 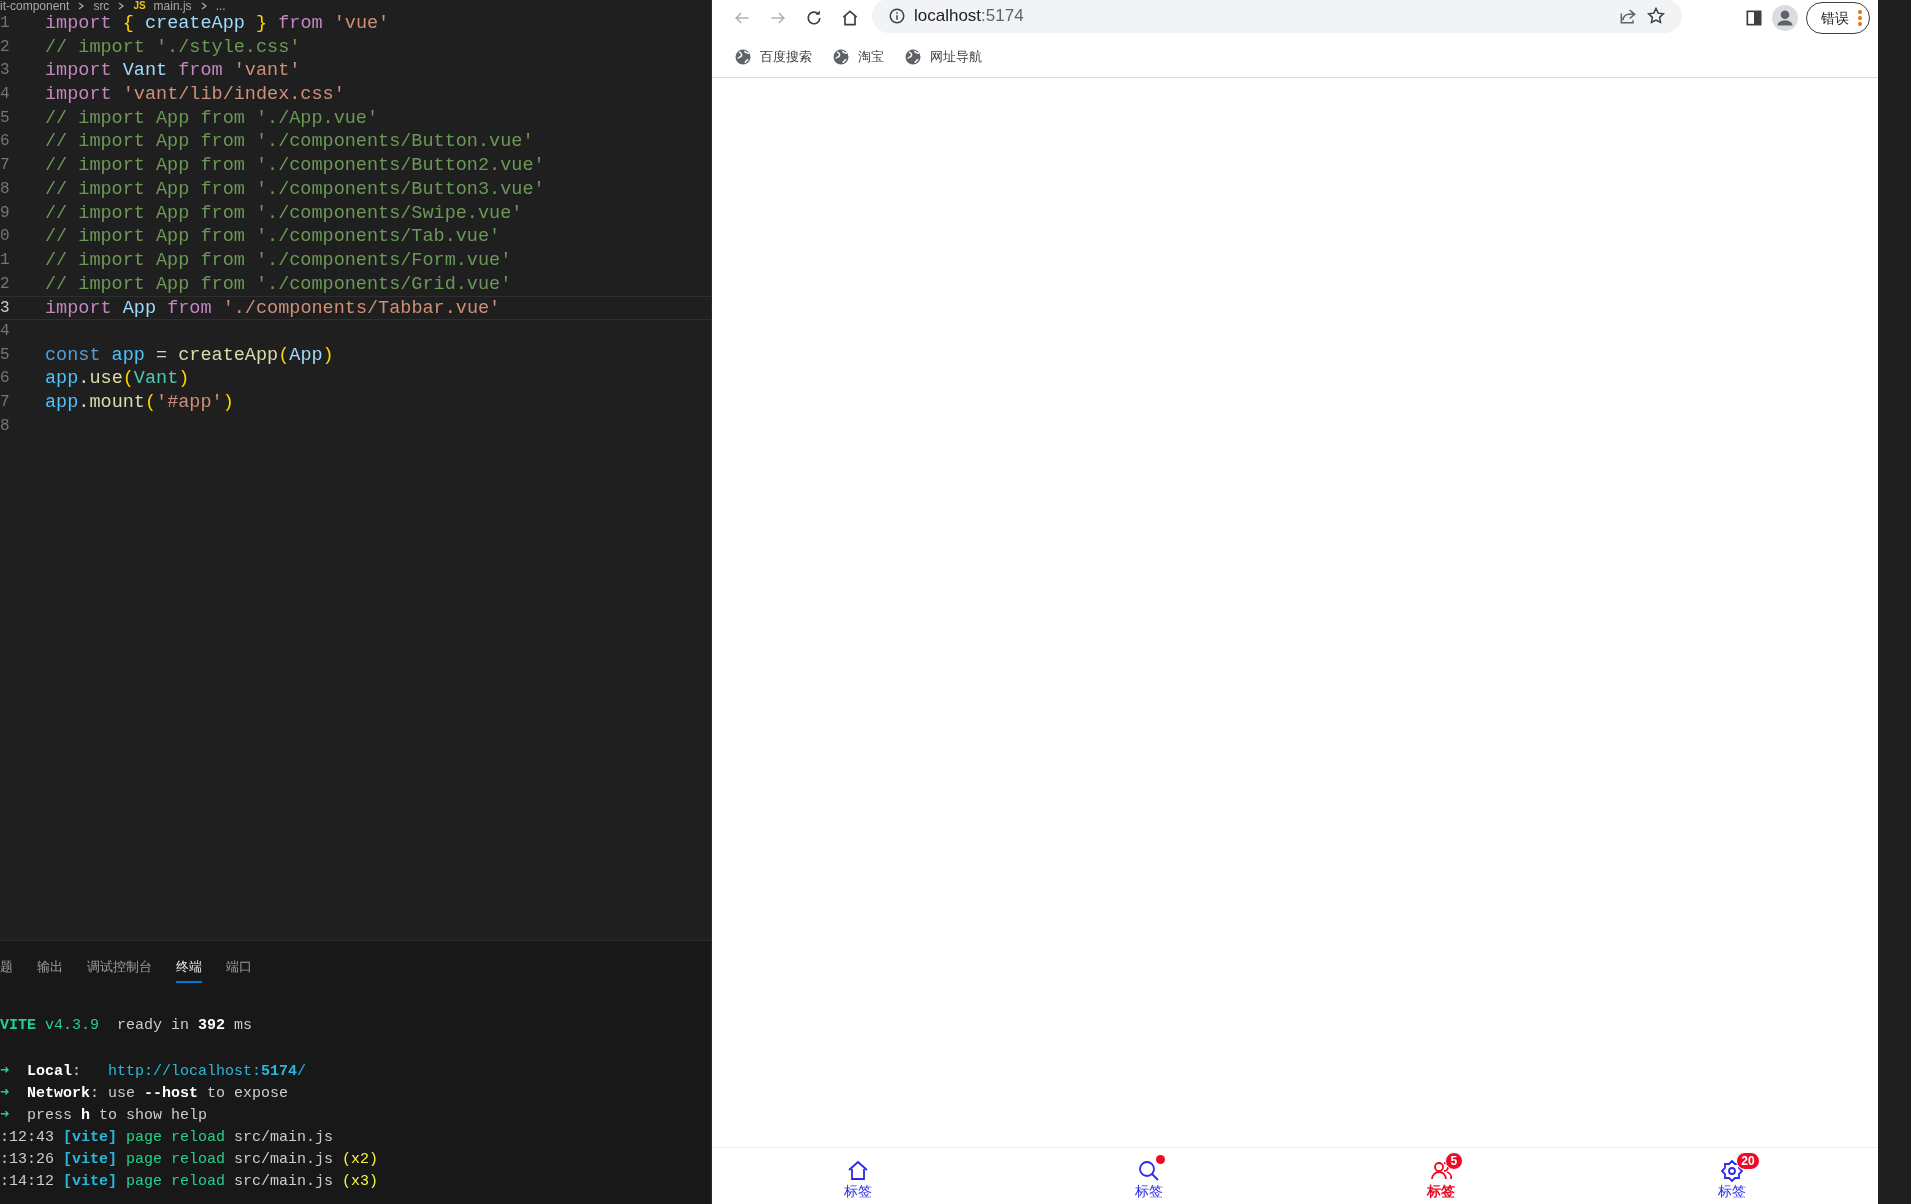 I want to click on line-number: 0, so click(x=5, y=237).